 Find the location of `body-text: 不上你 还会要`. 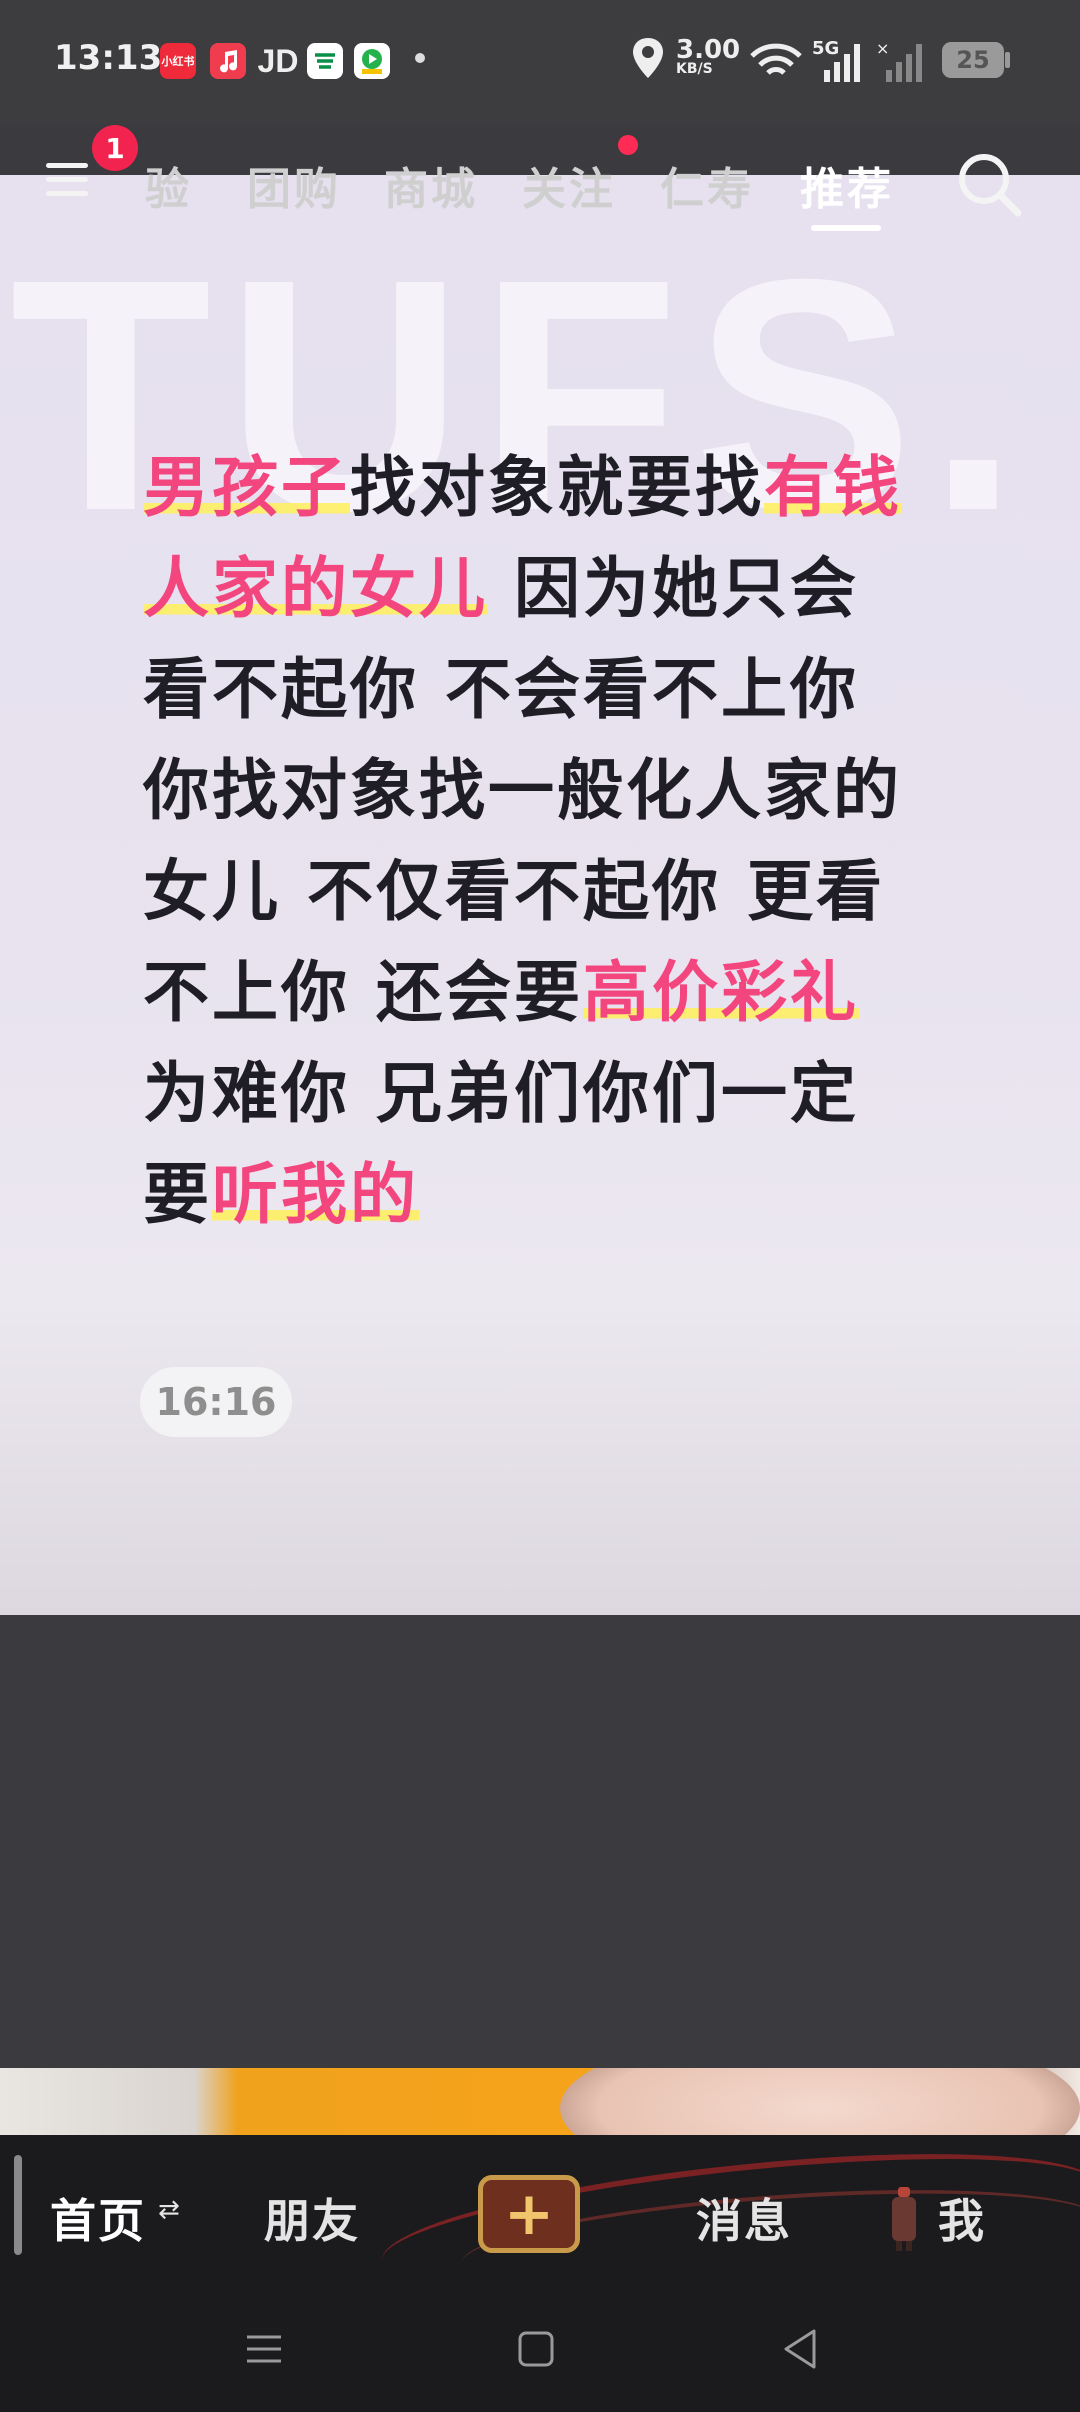

body-text: 不上你 还会要 is located at coordinates (363, 992).